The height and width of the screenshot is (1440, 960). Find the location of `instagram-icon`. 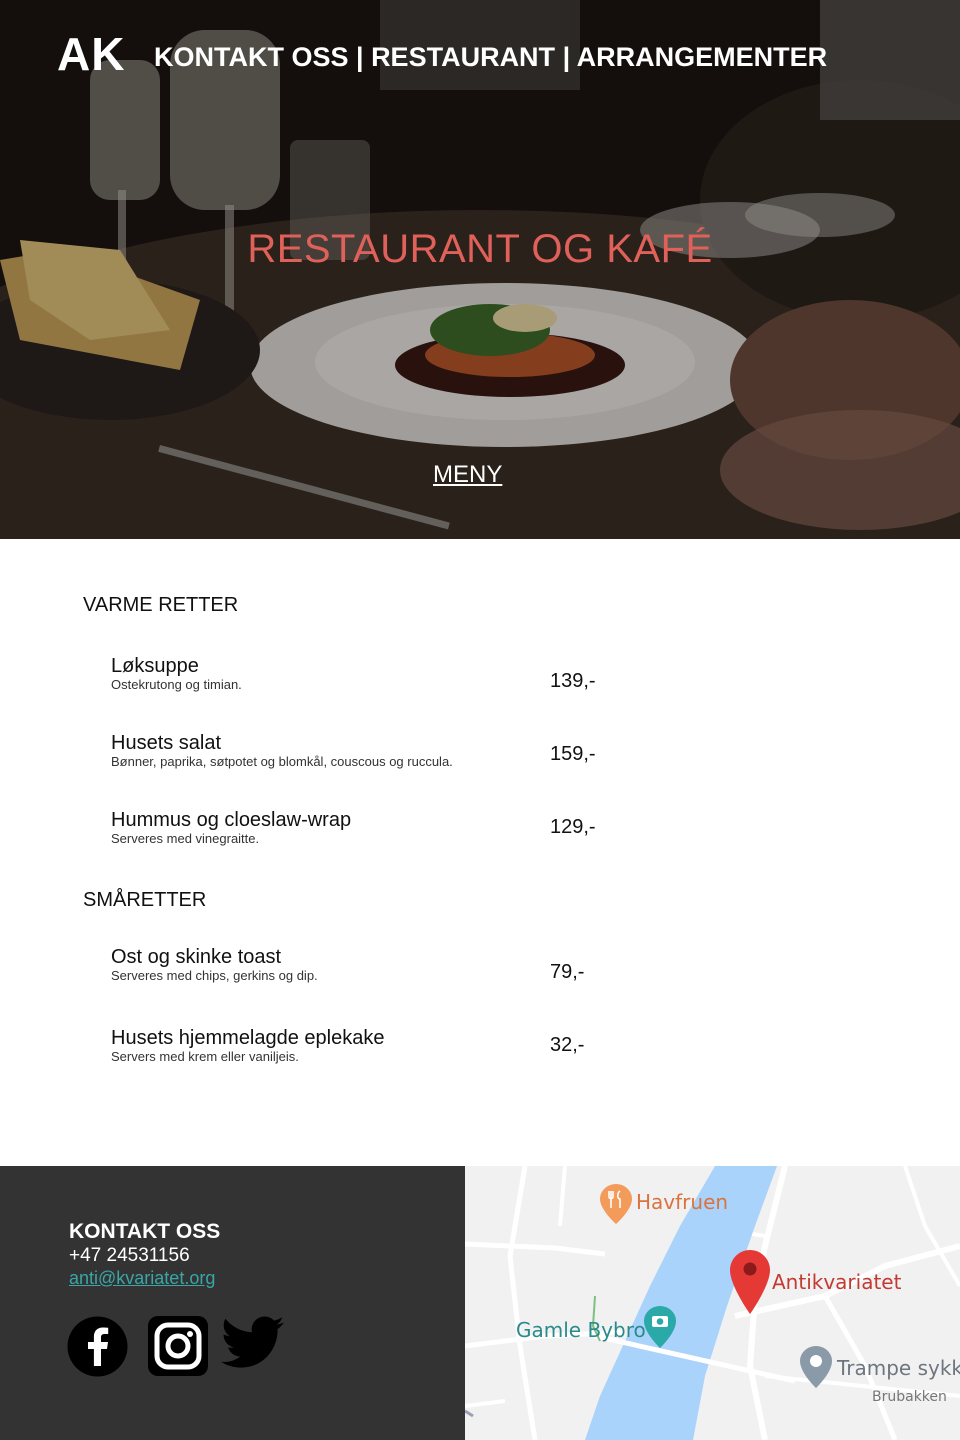

instagram-icon is located at coordinates (178, 1346).